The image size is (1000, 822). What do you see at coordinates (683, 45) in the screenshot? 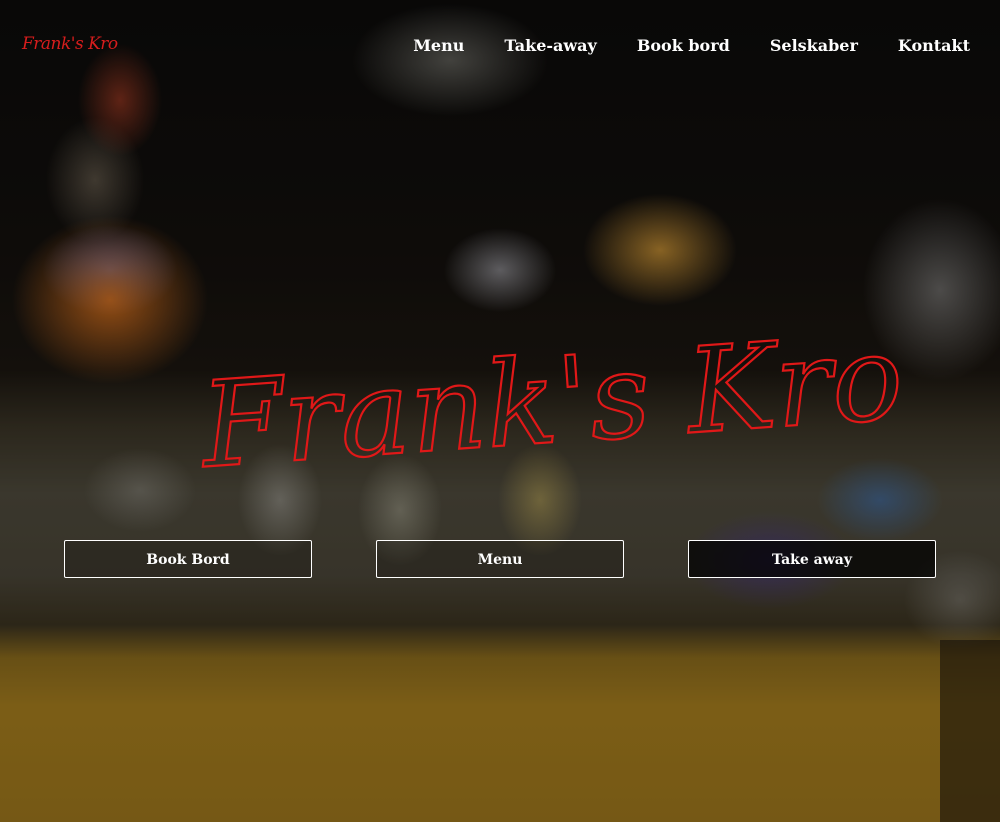
I see `nav-item-book-bord: Book bord` at bounding box center [683, 45].